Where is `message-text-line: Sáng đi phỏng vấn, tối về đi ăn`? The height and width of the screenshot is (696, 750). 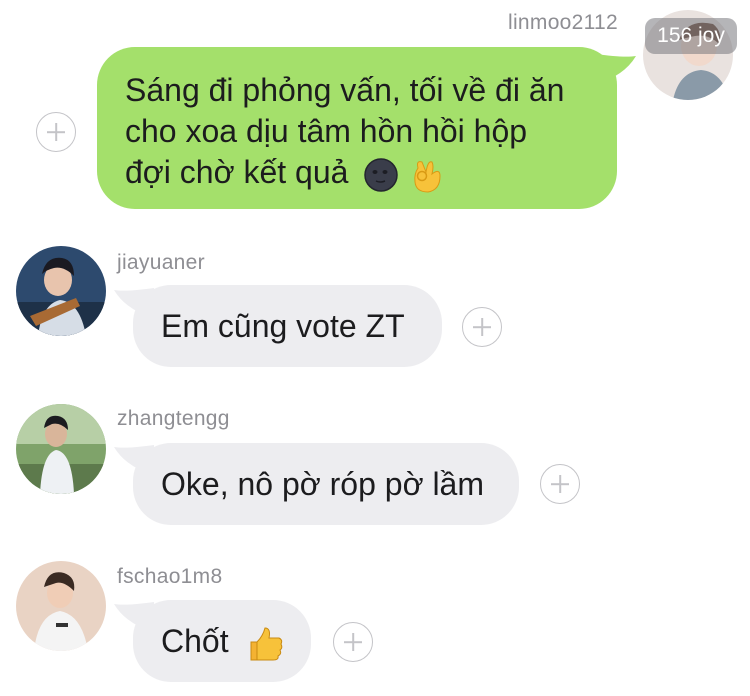 message-text-line: Sáng đi phỏng vấn, tối về đi ăn is located at coordinates (345, 90).